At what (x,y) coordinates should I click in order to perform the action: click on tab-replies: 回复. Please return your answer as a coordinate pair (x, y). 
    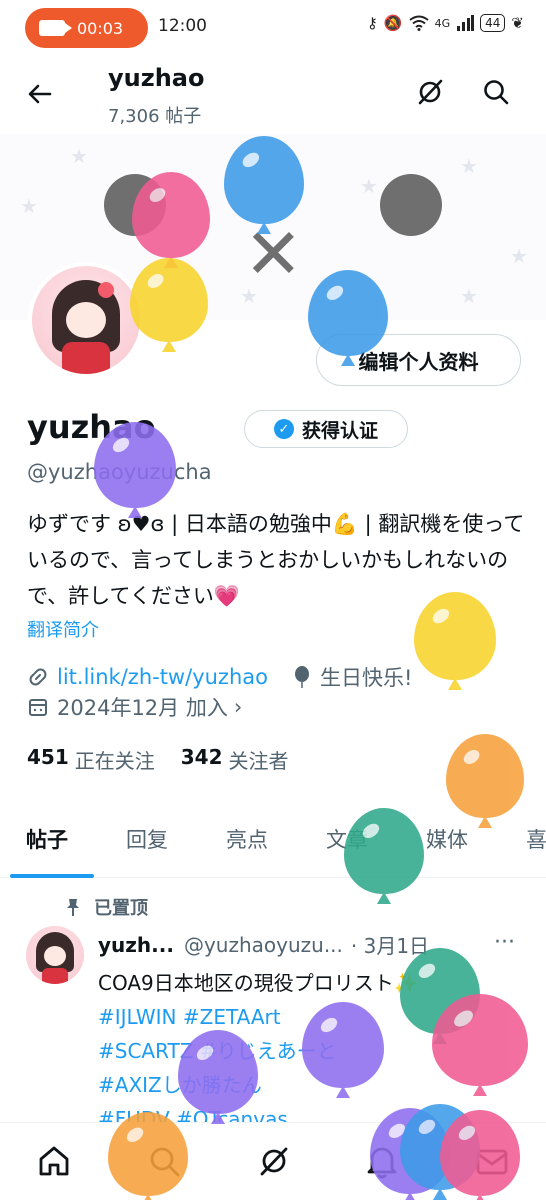
    Looking at the image, I should click on (147, 839).